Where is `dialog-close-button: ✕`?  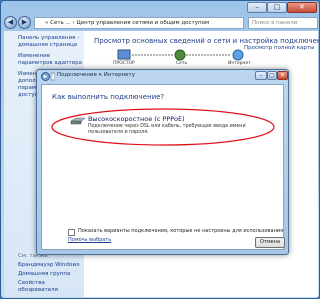 dialog-close-button: ✕ is located at coordinates (282, 75).